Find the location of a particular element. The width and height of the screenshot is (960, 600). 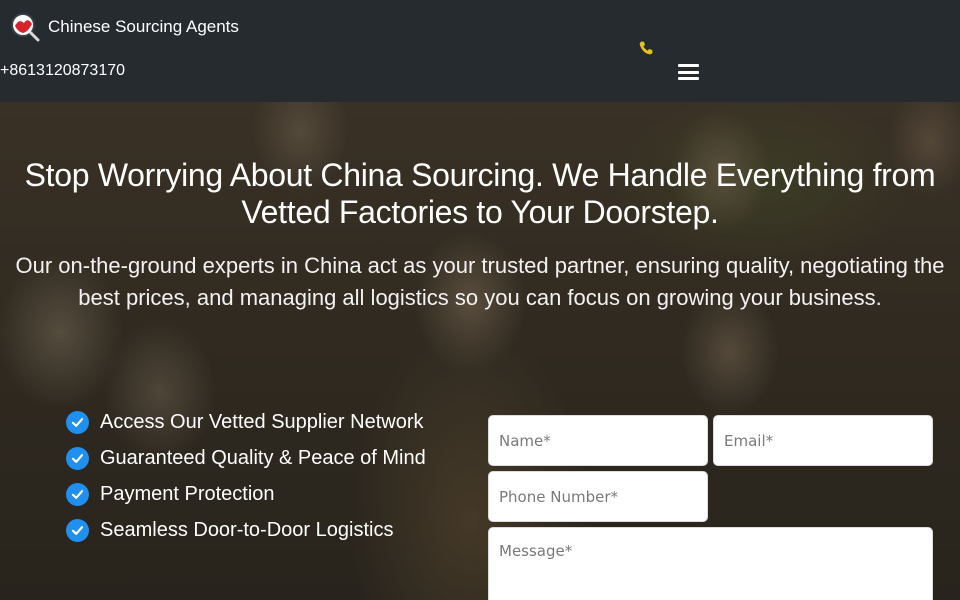

brand-name: Chinese Sourcing Agents is located at coordinates (143, 27).